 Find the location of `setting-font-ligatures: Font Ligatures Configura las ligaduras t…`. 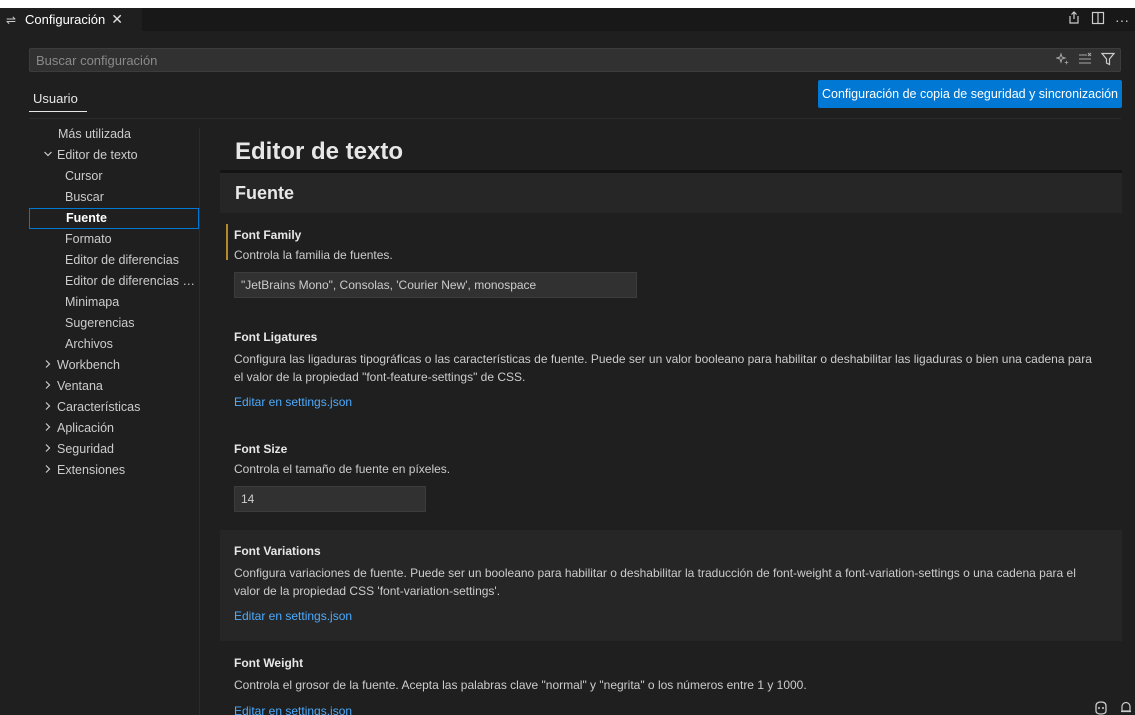

setting-font-ligatures: Font Ligatures Configura las ligaduras t… is located at coordinates (671, 371).